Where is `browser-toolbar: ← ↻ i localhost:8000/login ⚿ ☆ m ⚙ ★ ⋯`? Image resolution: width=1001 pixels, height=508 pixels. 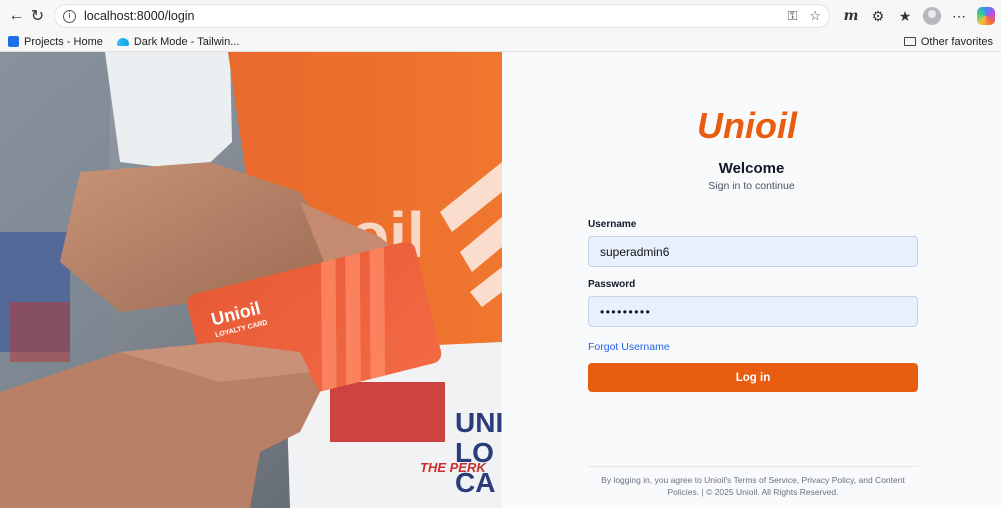
browser-toolbar: ← ↻ i localhost:8000/login ⚿ ☆ m ⚙ ★ ⋯ is located at coordinates (500, 16).